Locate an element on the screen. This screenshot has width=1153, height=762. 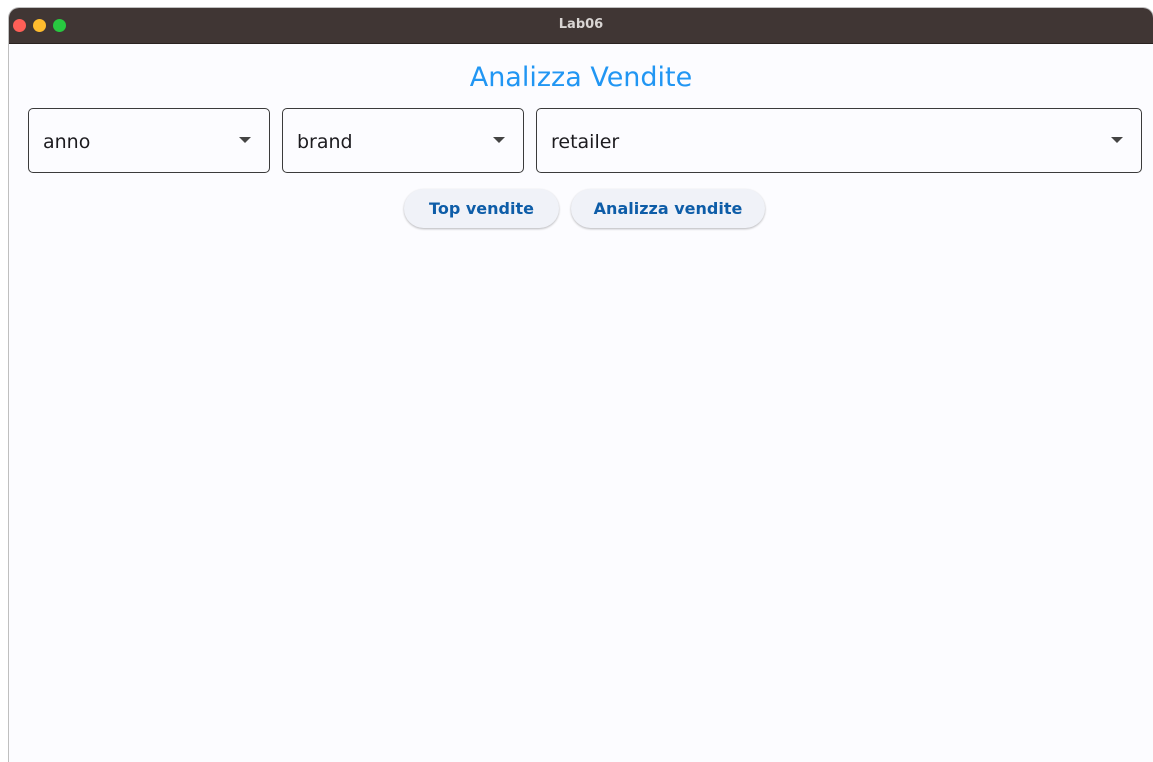
title-bar: Lab06 is located at coordinates (581, 26).